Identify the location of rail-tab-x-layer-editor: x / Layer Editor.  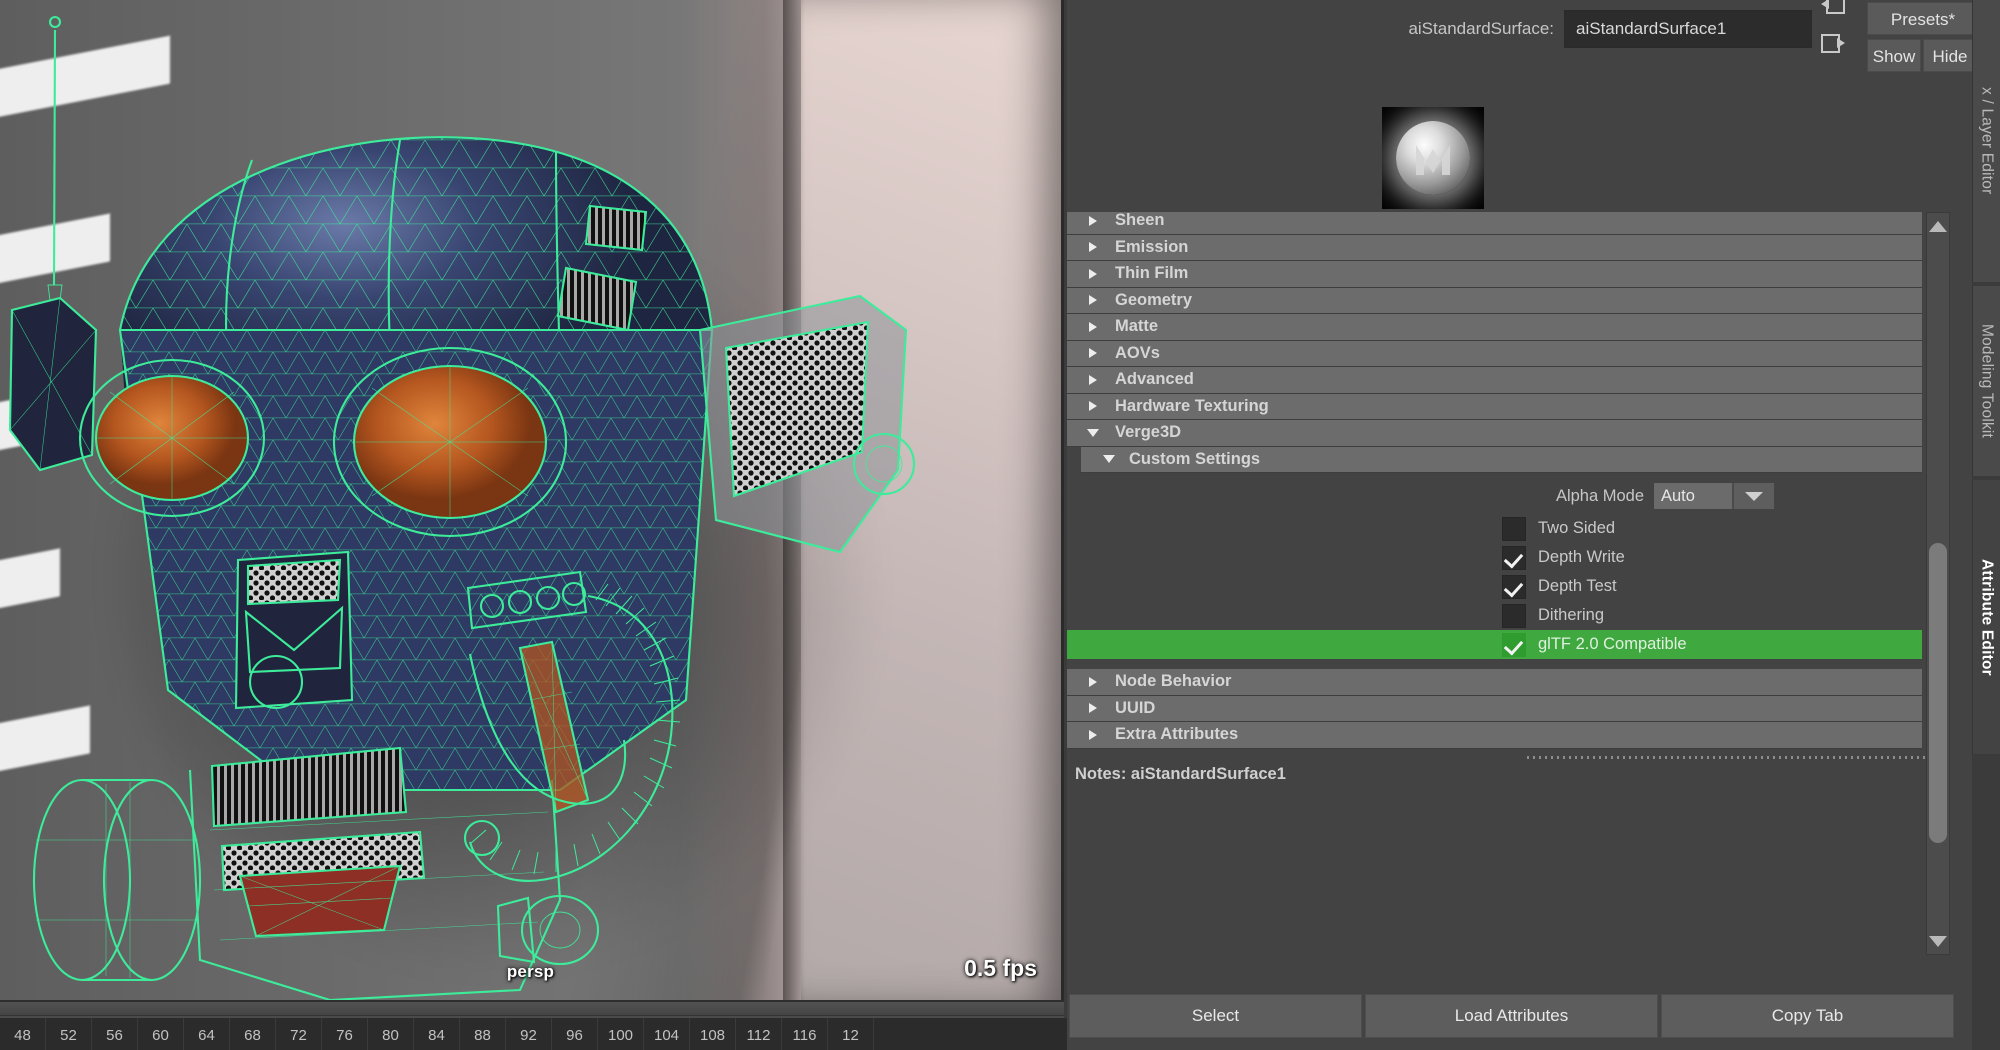
(1986, 141).